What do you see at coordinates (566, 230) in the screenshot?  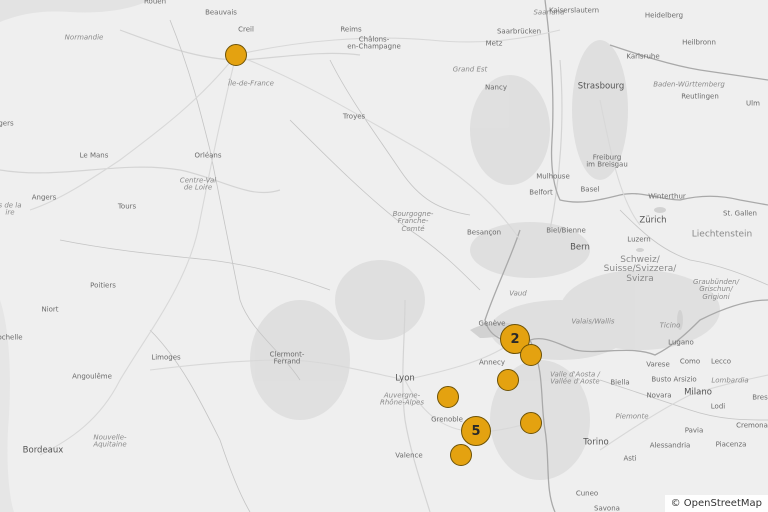 I see `map-label-city: Biel/Bienne` at bounding box center [566, 230].